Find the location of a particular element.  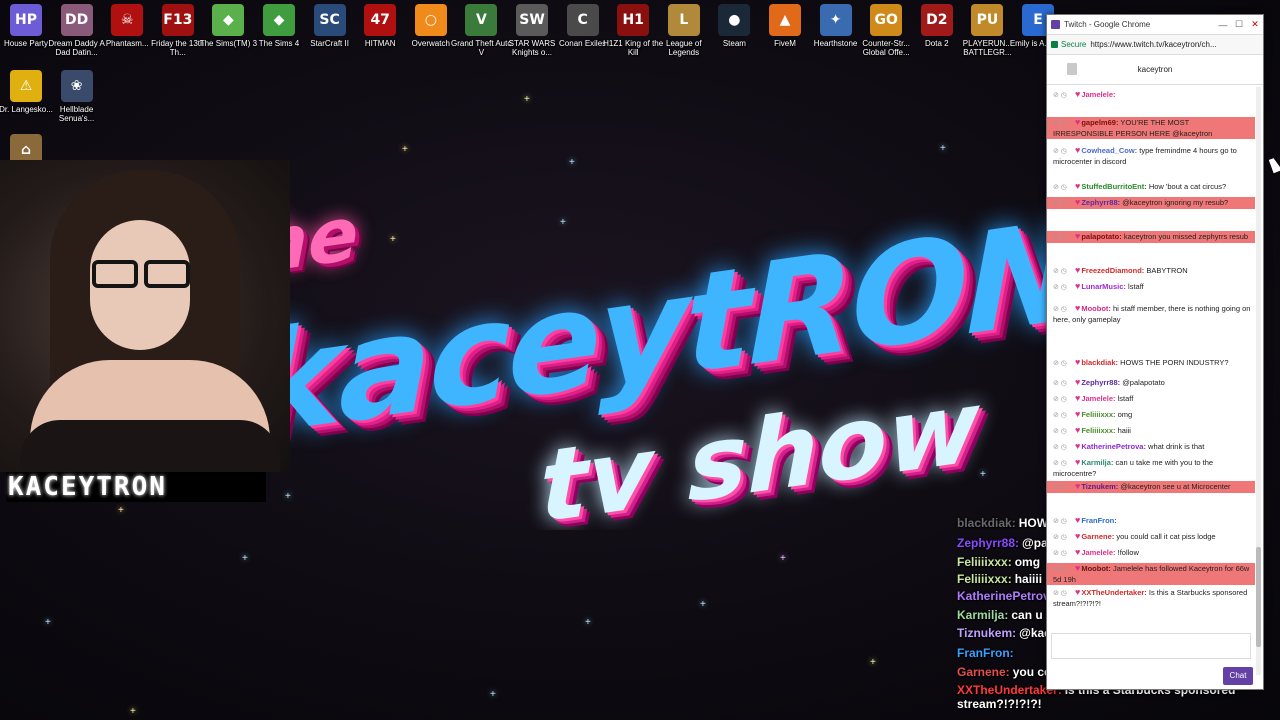

chat-username: StuffedBurritoEnt: is located at coordinates (1113, 186).